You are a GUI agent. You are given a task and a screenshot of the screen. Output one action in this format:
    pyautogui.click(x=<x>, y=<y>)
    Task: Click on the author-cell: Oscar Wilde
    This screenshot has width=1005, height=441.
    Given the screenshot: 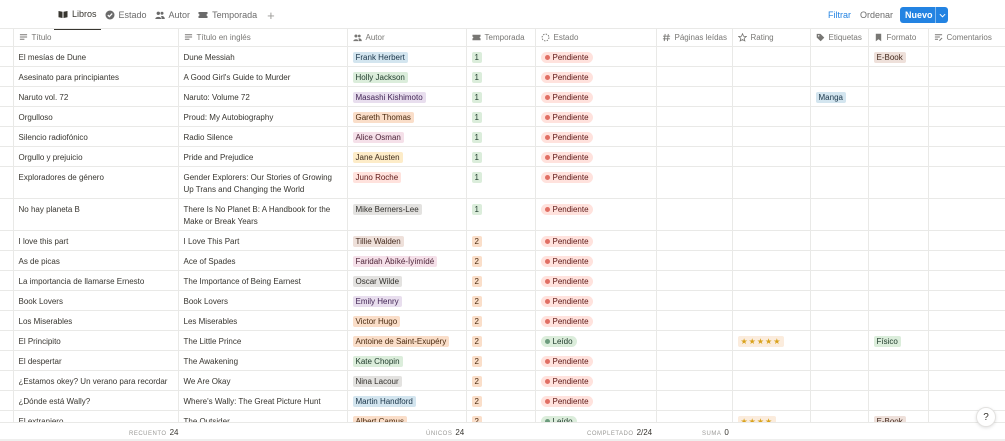 What is the action you would take?
    pyautogui.click(x=407, y=280)
    